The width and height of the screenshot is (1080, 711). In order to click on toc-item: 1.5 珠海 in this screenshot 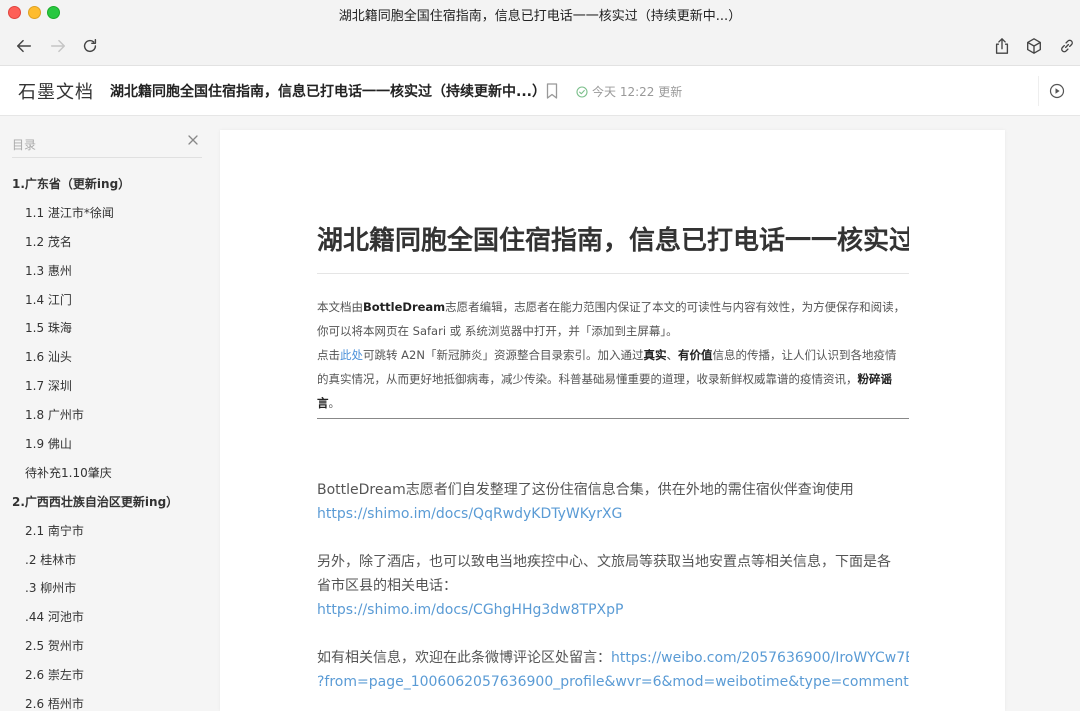, I will do `click(106, 327)`.